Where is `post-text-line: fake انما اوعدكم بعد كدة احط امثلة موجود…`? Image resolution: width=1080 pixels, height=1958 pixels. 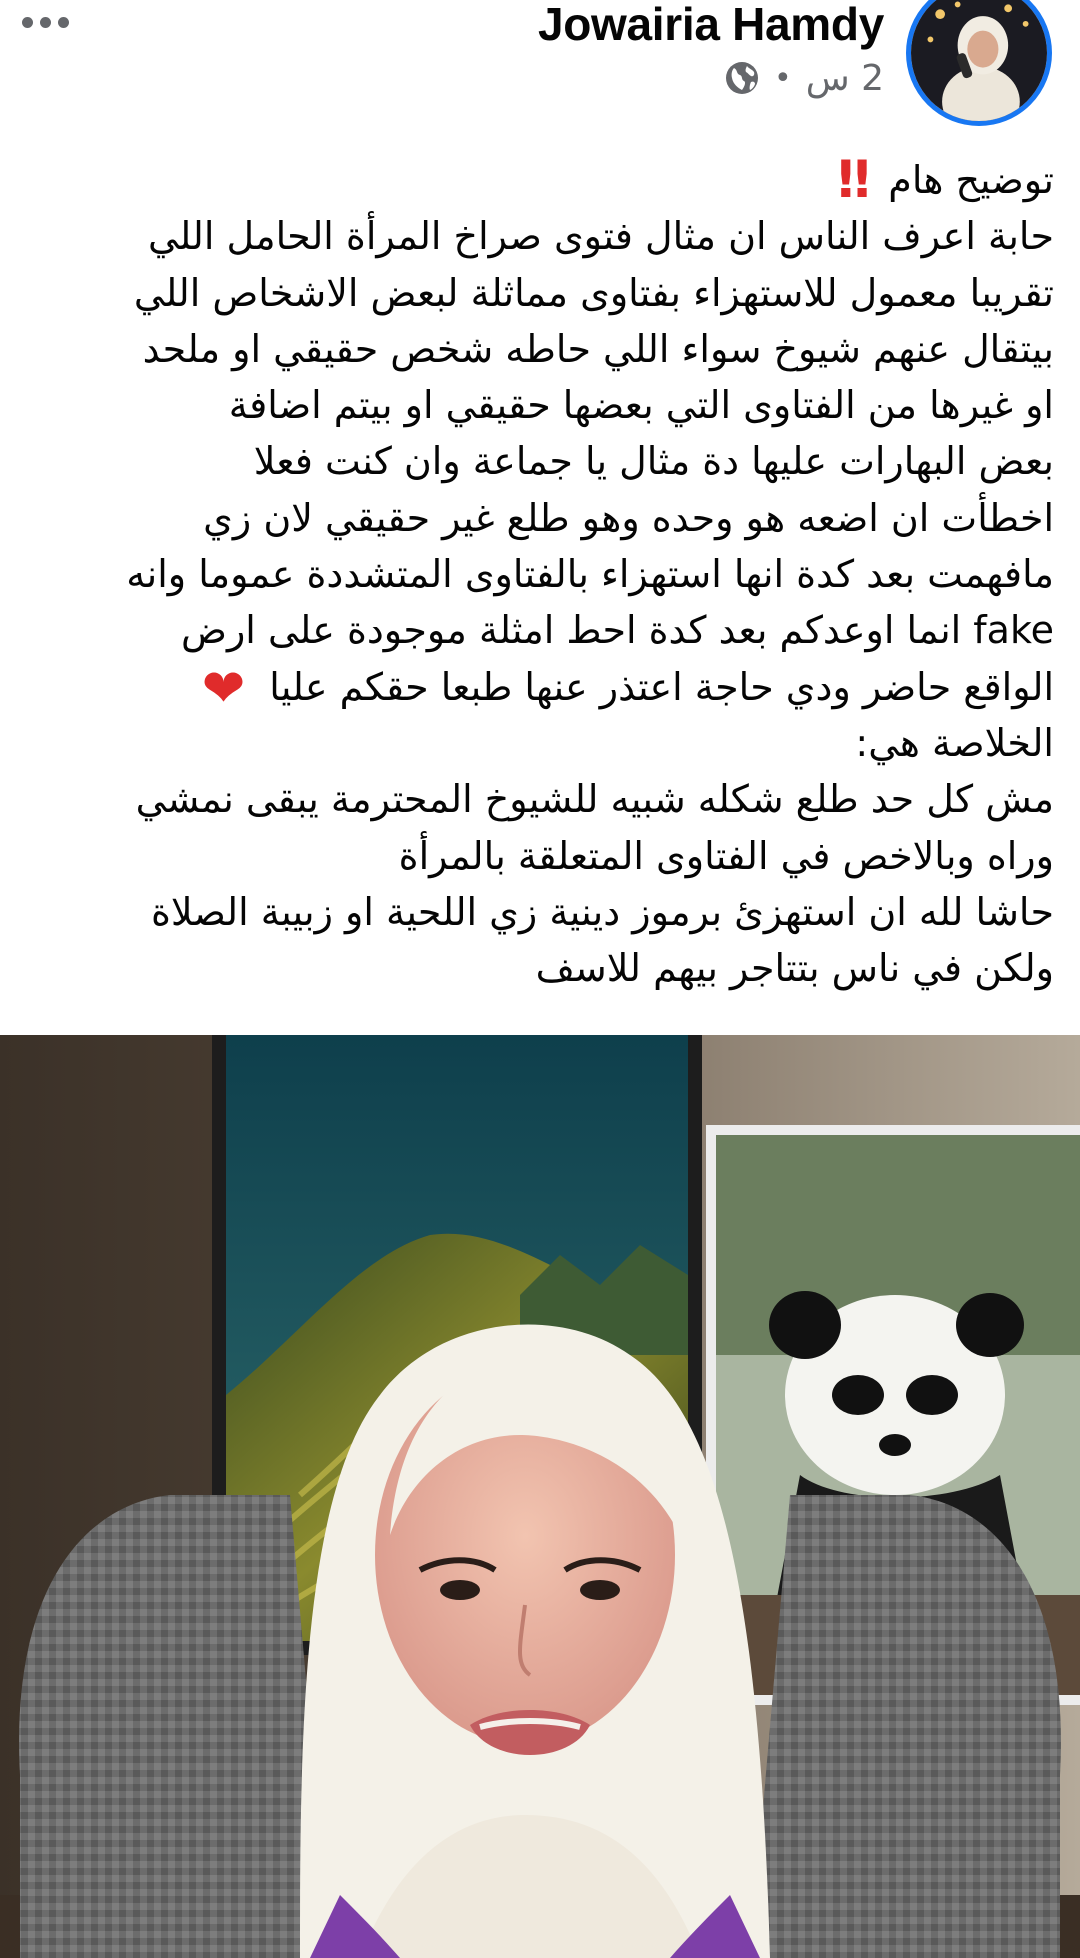
post-text-line: fake انما اوعدكم بعد كدة احط امثلة موجود… is located at coordinates (539, 630).